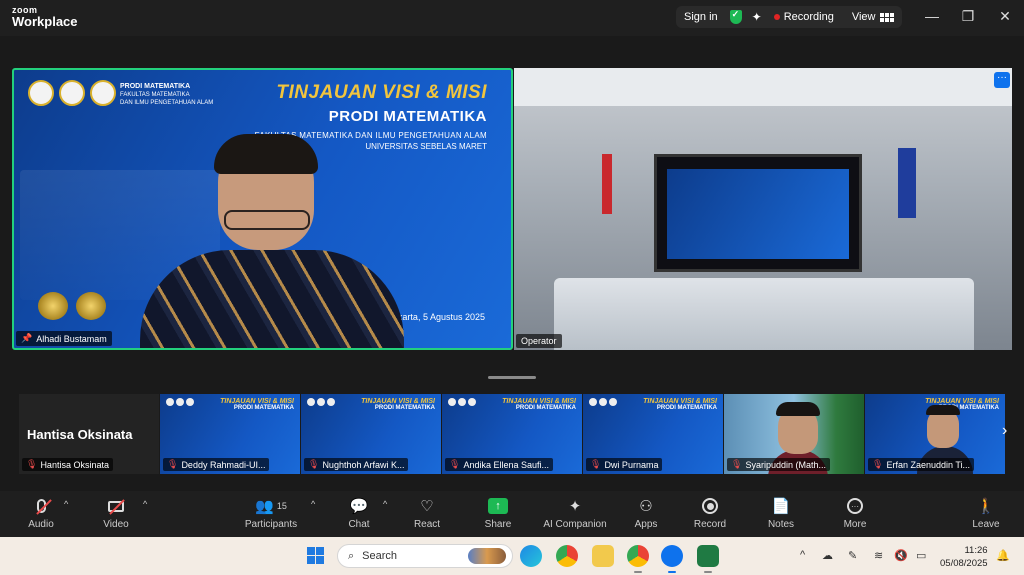 This screenshot has width=1024, height=575. Describe the element at coordinates (427, 512) in the screenshot. I see `react-button: ♡ React` at that location.